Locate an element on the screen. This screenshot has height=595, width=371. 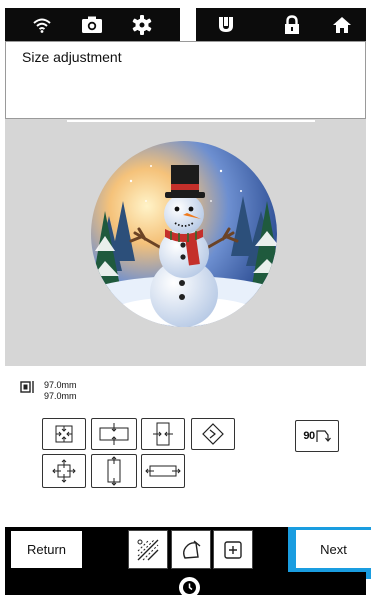
home-icon is located at coordinates (342, 24).